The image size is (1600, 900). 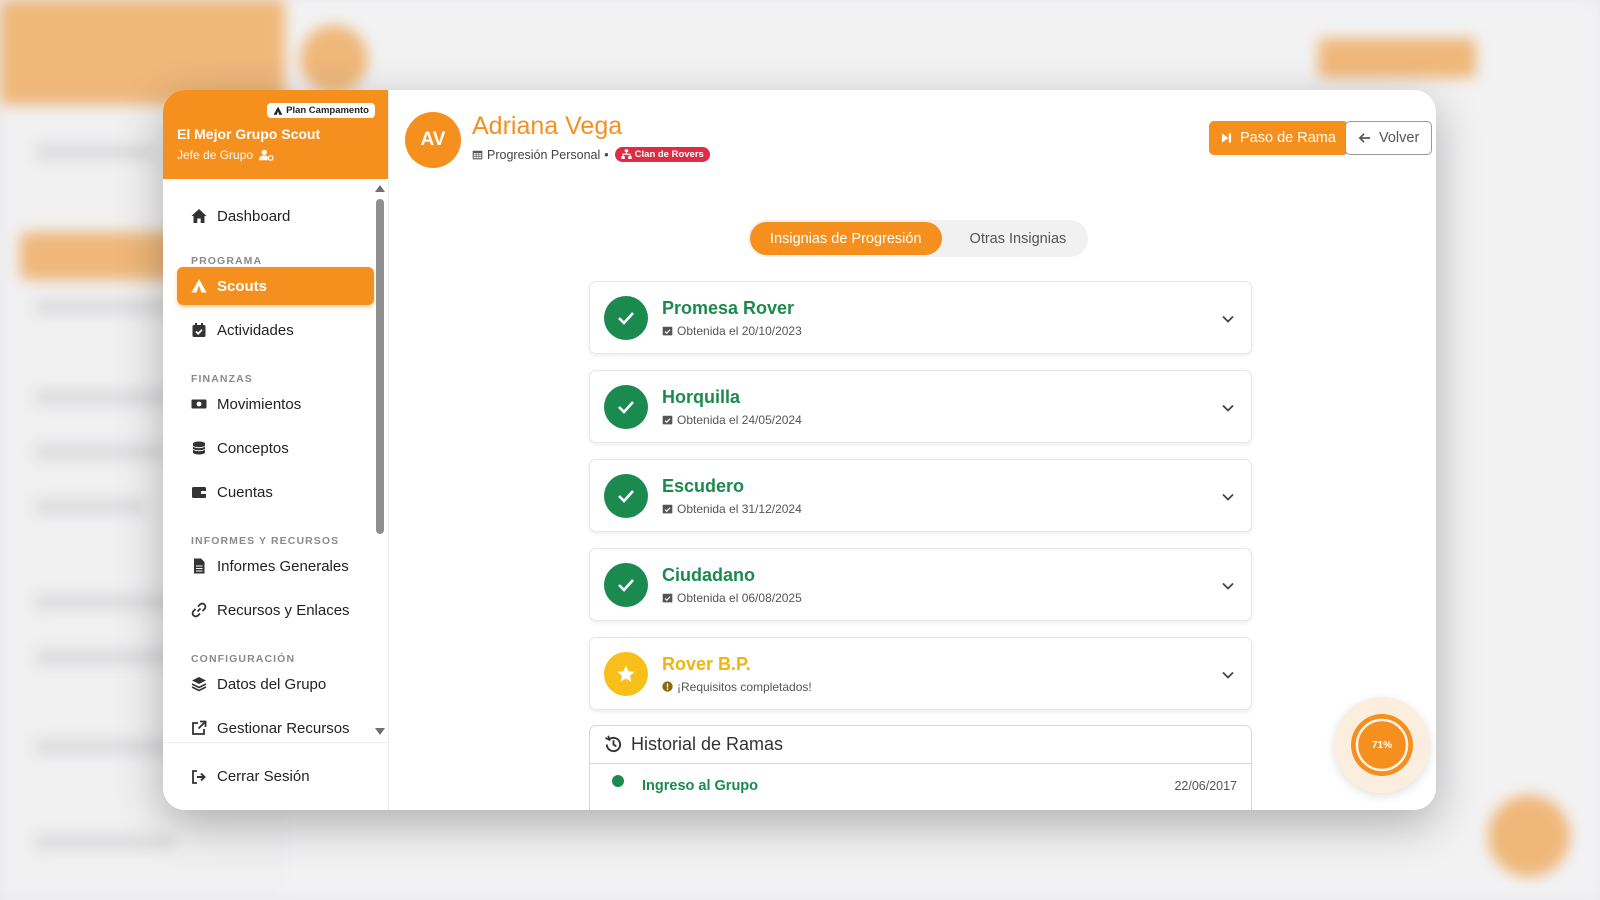 What do you see at coordinates (1018, 238) in the screenshot?
I see `tab-otras-insignias: Otras Insignias` at bounding box center [1018, 238].